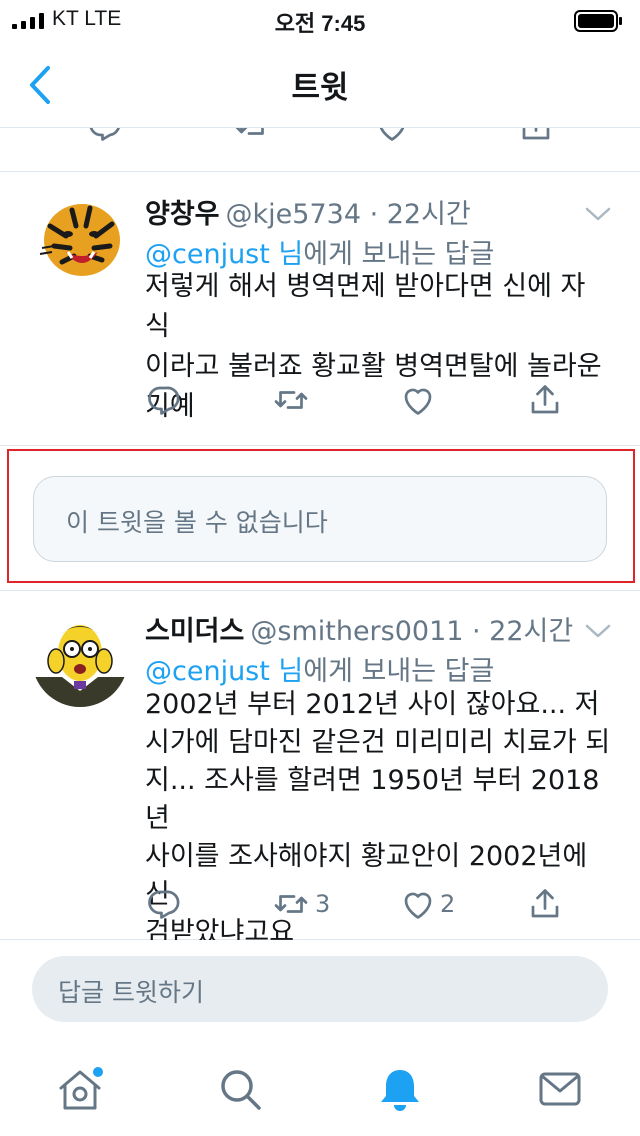 The height and width of the screenshot is (1136, 640). Describe the element at coordinates (598, 21) in the screenshot. I see `battery-icon` at that location.